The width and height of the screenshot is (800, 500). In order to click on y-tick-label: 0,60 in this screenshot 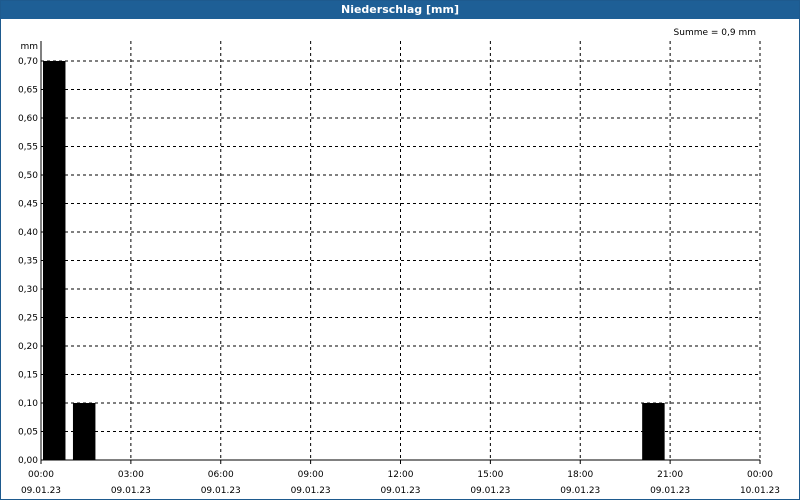, I will do `click(28, 119)`.